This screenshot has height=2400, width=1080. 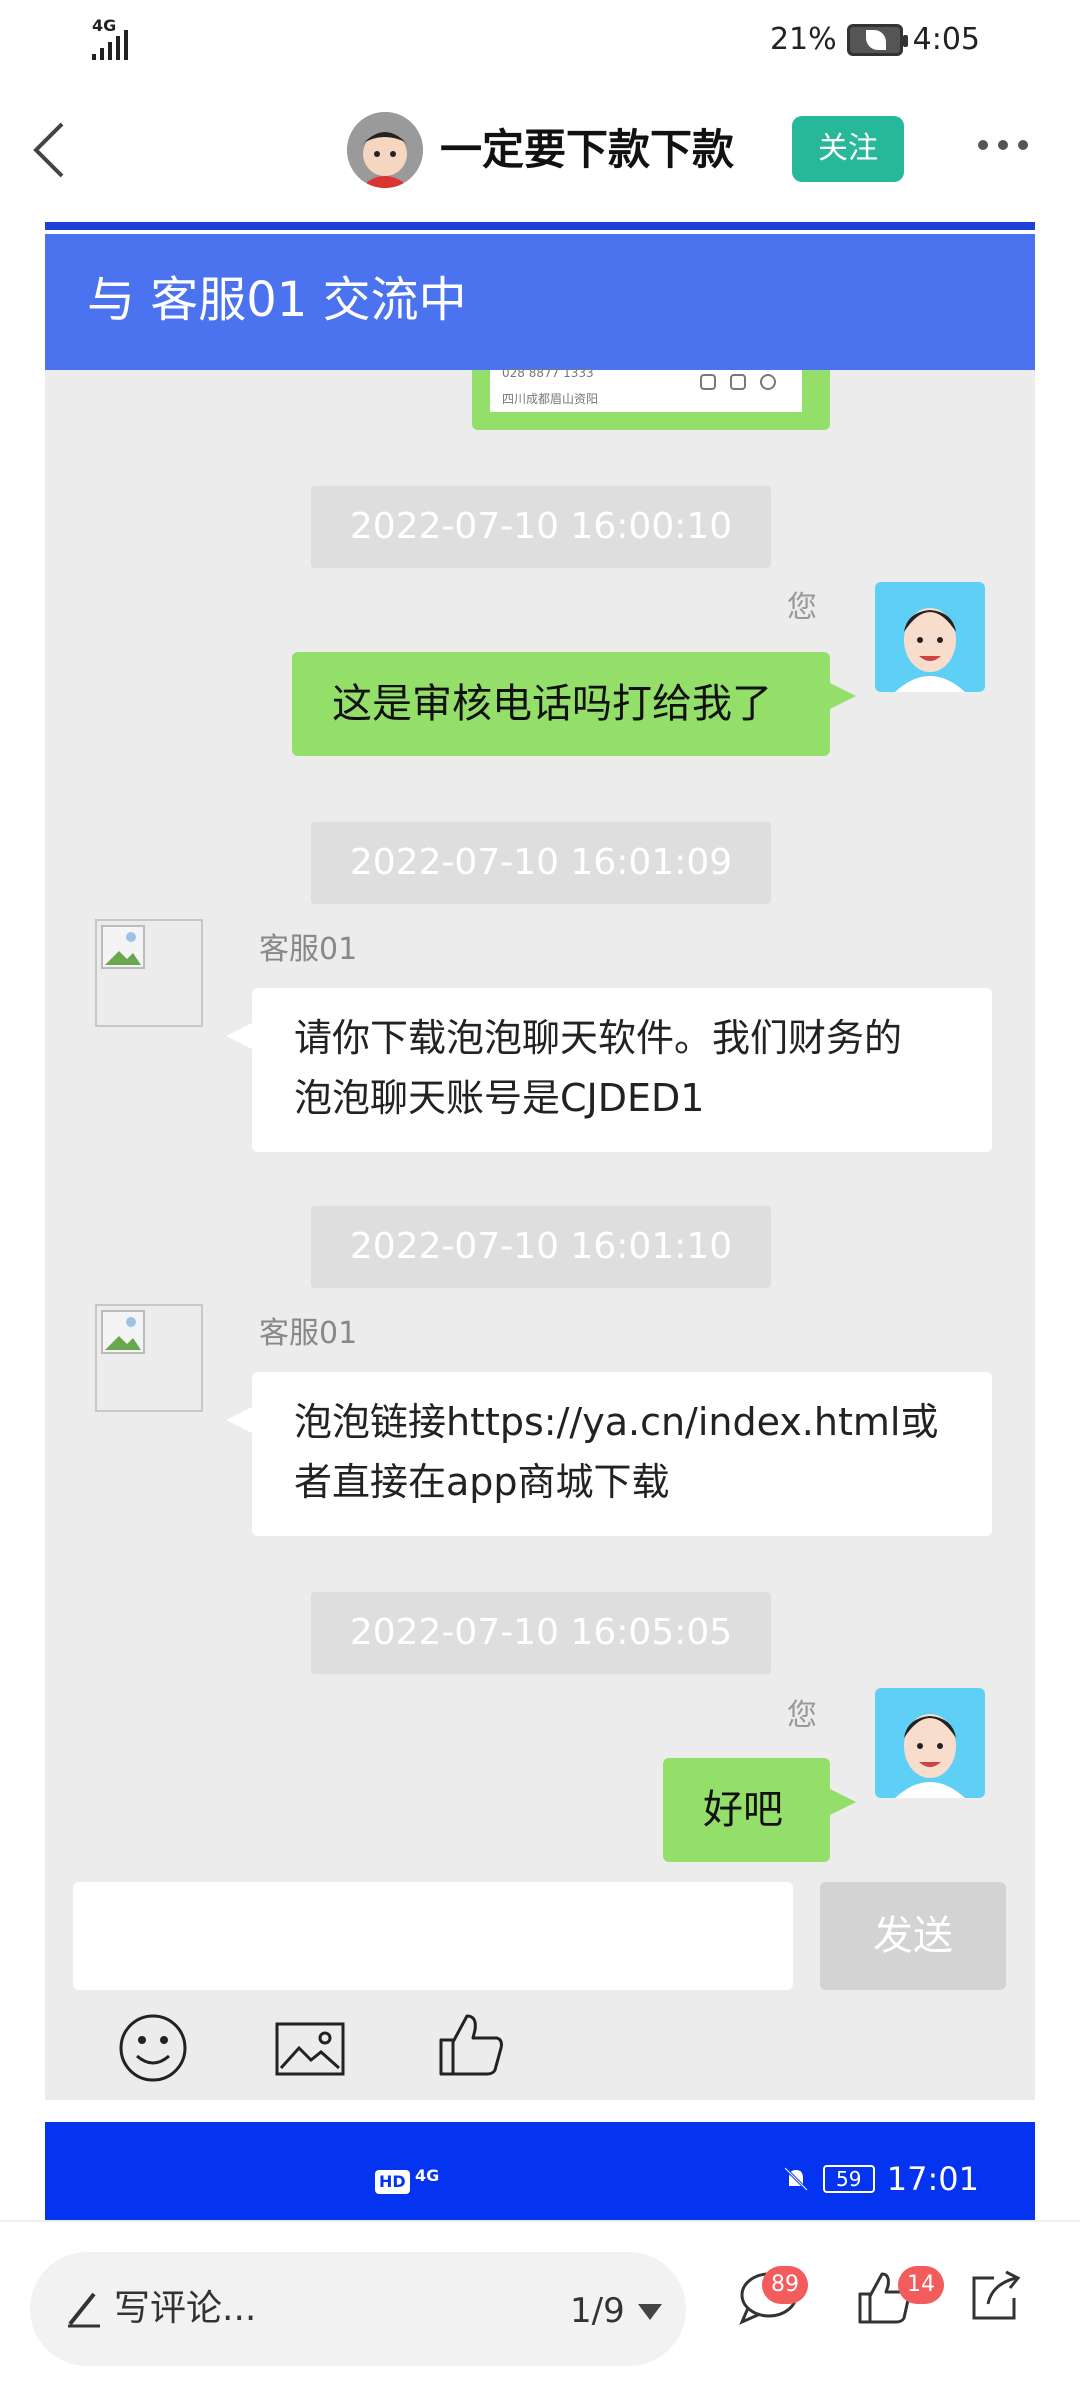 What do you see at coordinates (84, 2310) in the screenshot?
I see `pen-icon` at bounding box center [84, 2310].